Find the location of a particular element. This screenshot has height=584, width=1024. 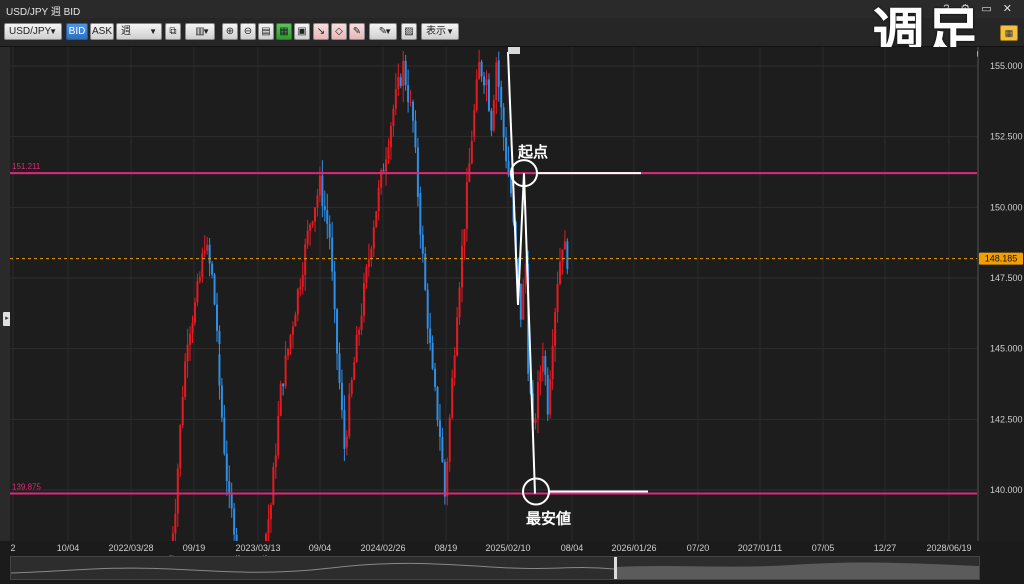

y-axis-panel is located at coordinates (1001, 294).